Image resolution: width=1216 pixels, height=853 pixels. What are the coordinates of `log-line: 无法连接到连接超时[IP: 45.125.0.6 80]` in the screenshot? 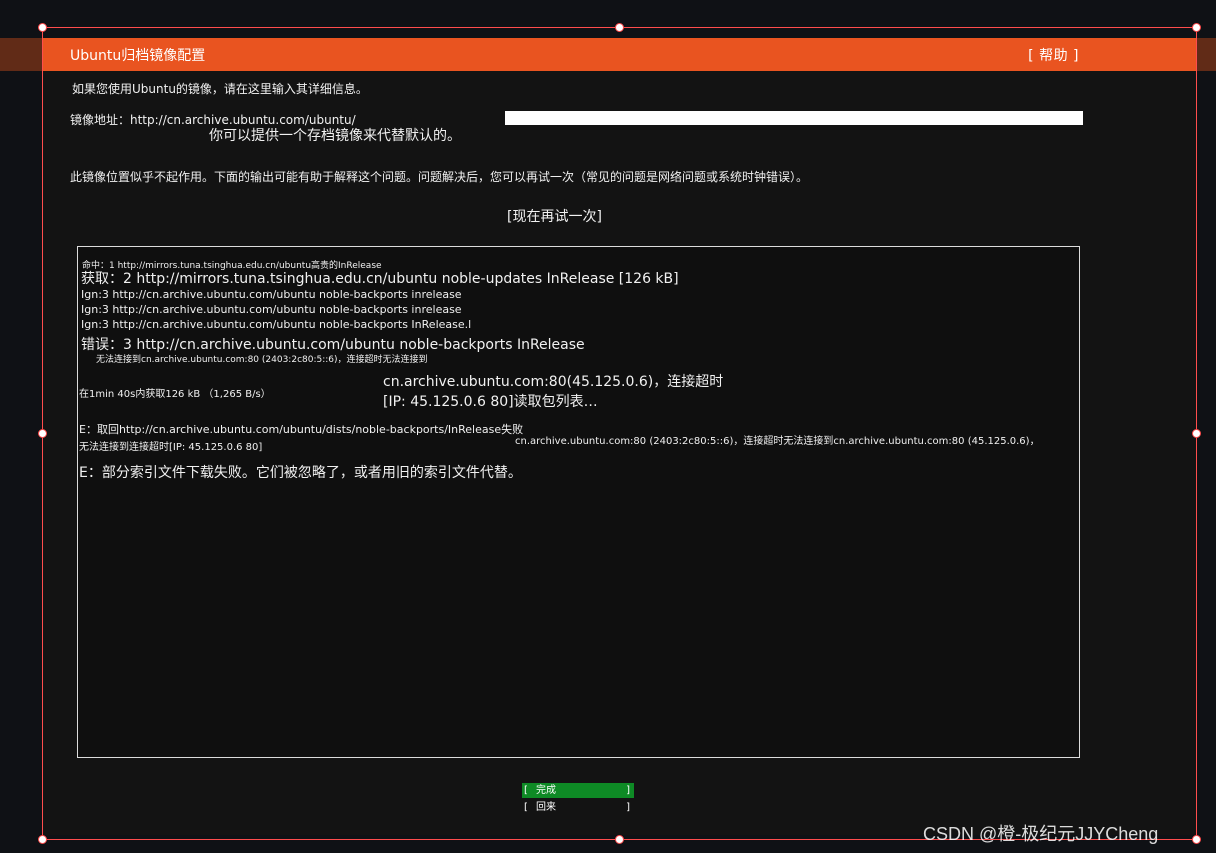 It's located at (171, 447).